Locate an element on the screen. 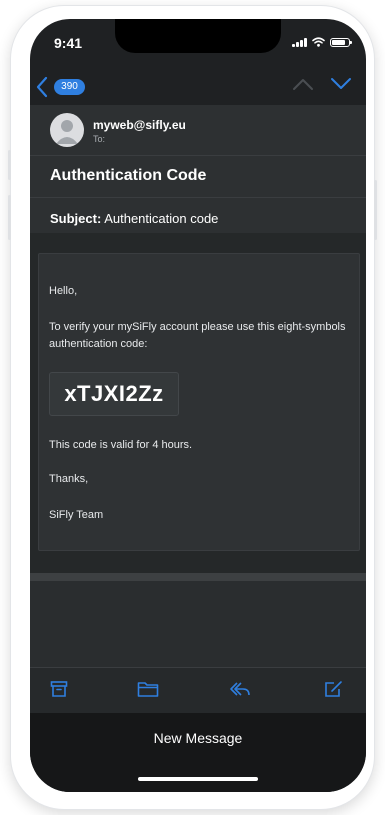 This screenshot has width=385, height=815. folder-icon is located at coordinates (148, 689).